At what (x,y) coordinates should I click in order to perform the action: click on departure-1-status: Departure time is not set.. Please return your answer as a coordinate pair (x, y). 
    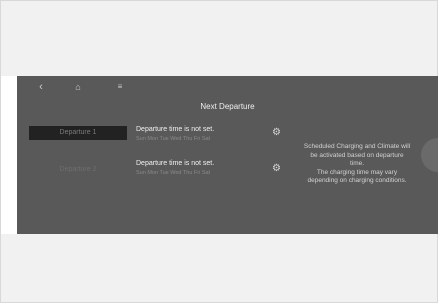
    Looking at the image, I should click on (175, 129).